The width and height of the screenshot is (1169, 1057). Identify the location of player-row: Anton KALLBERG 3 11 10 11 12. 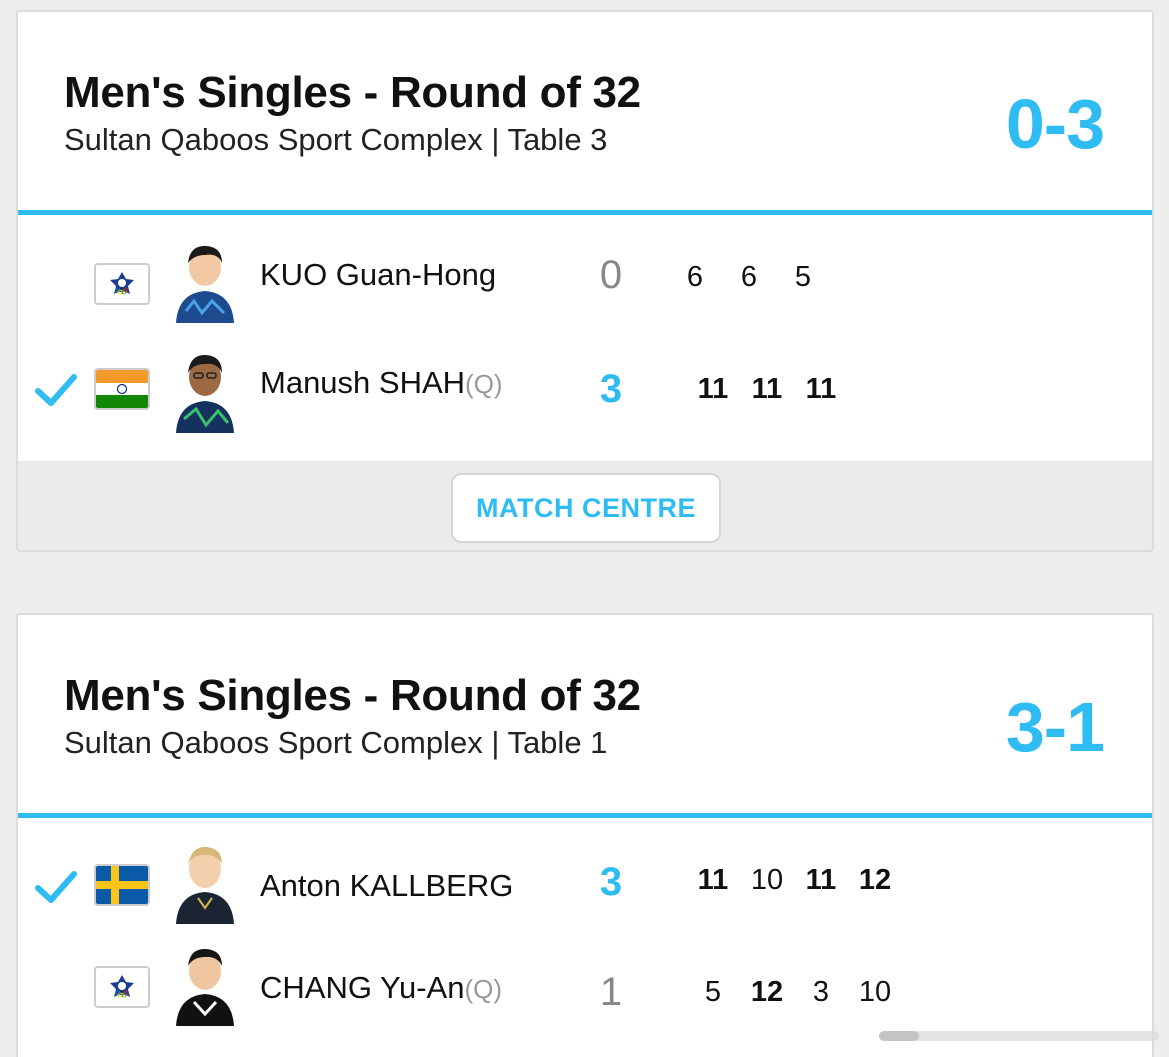
(585, 871).